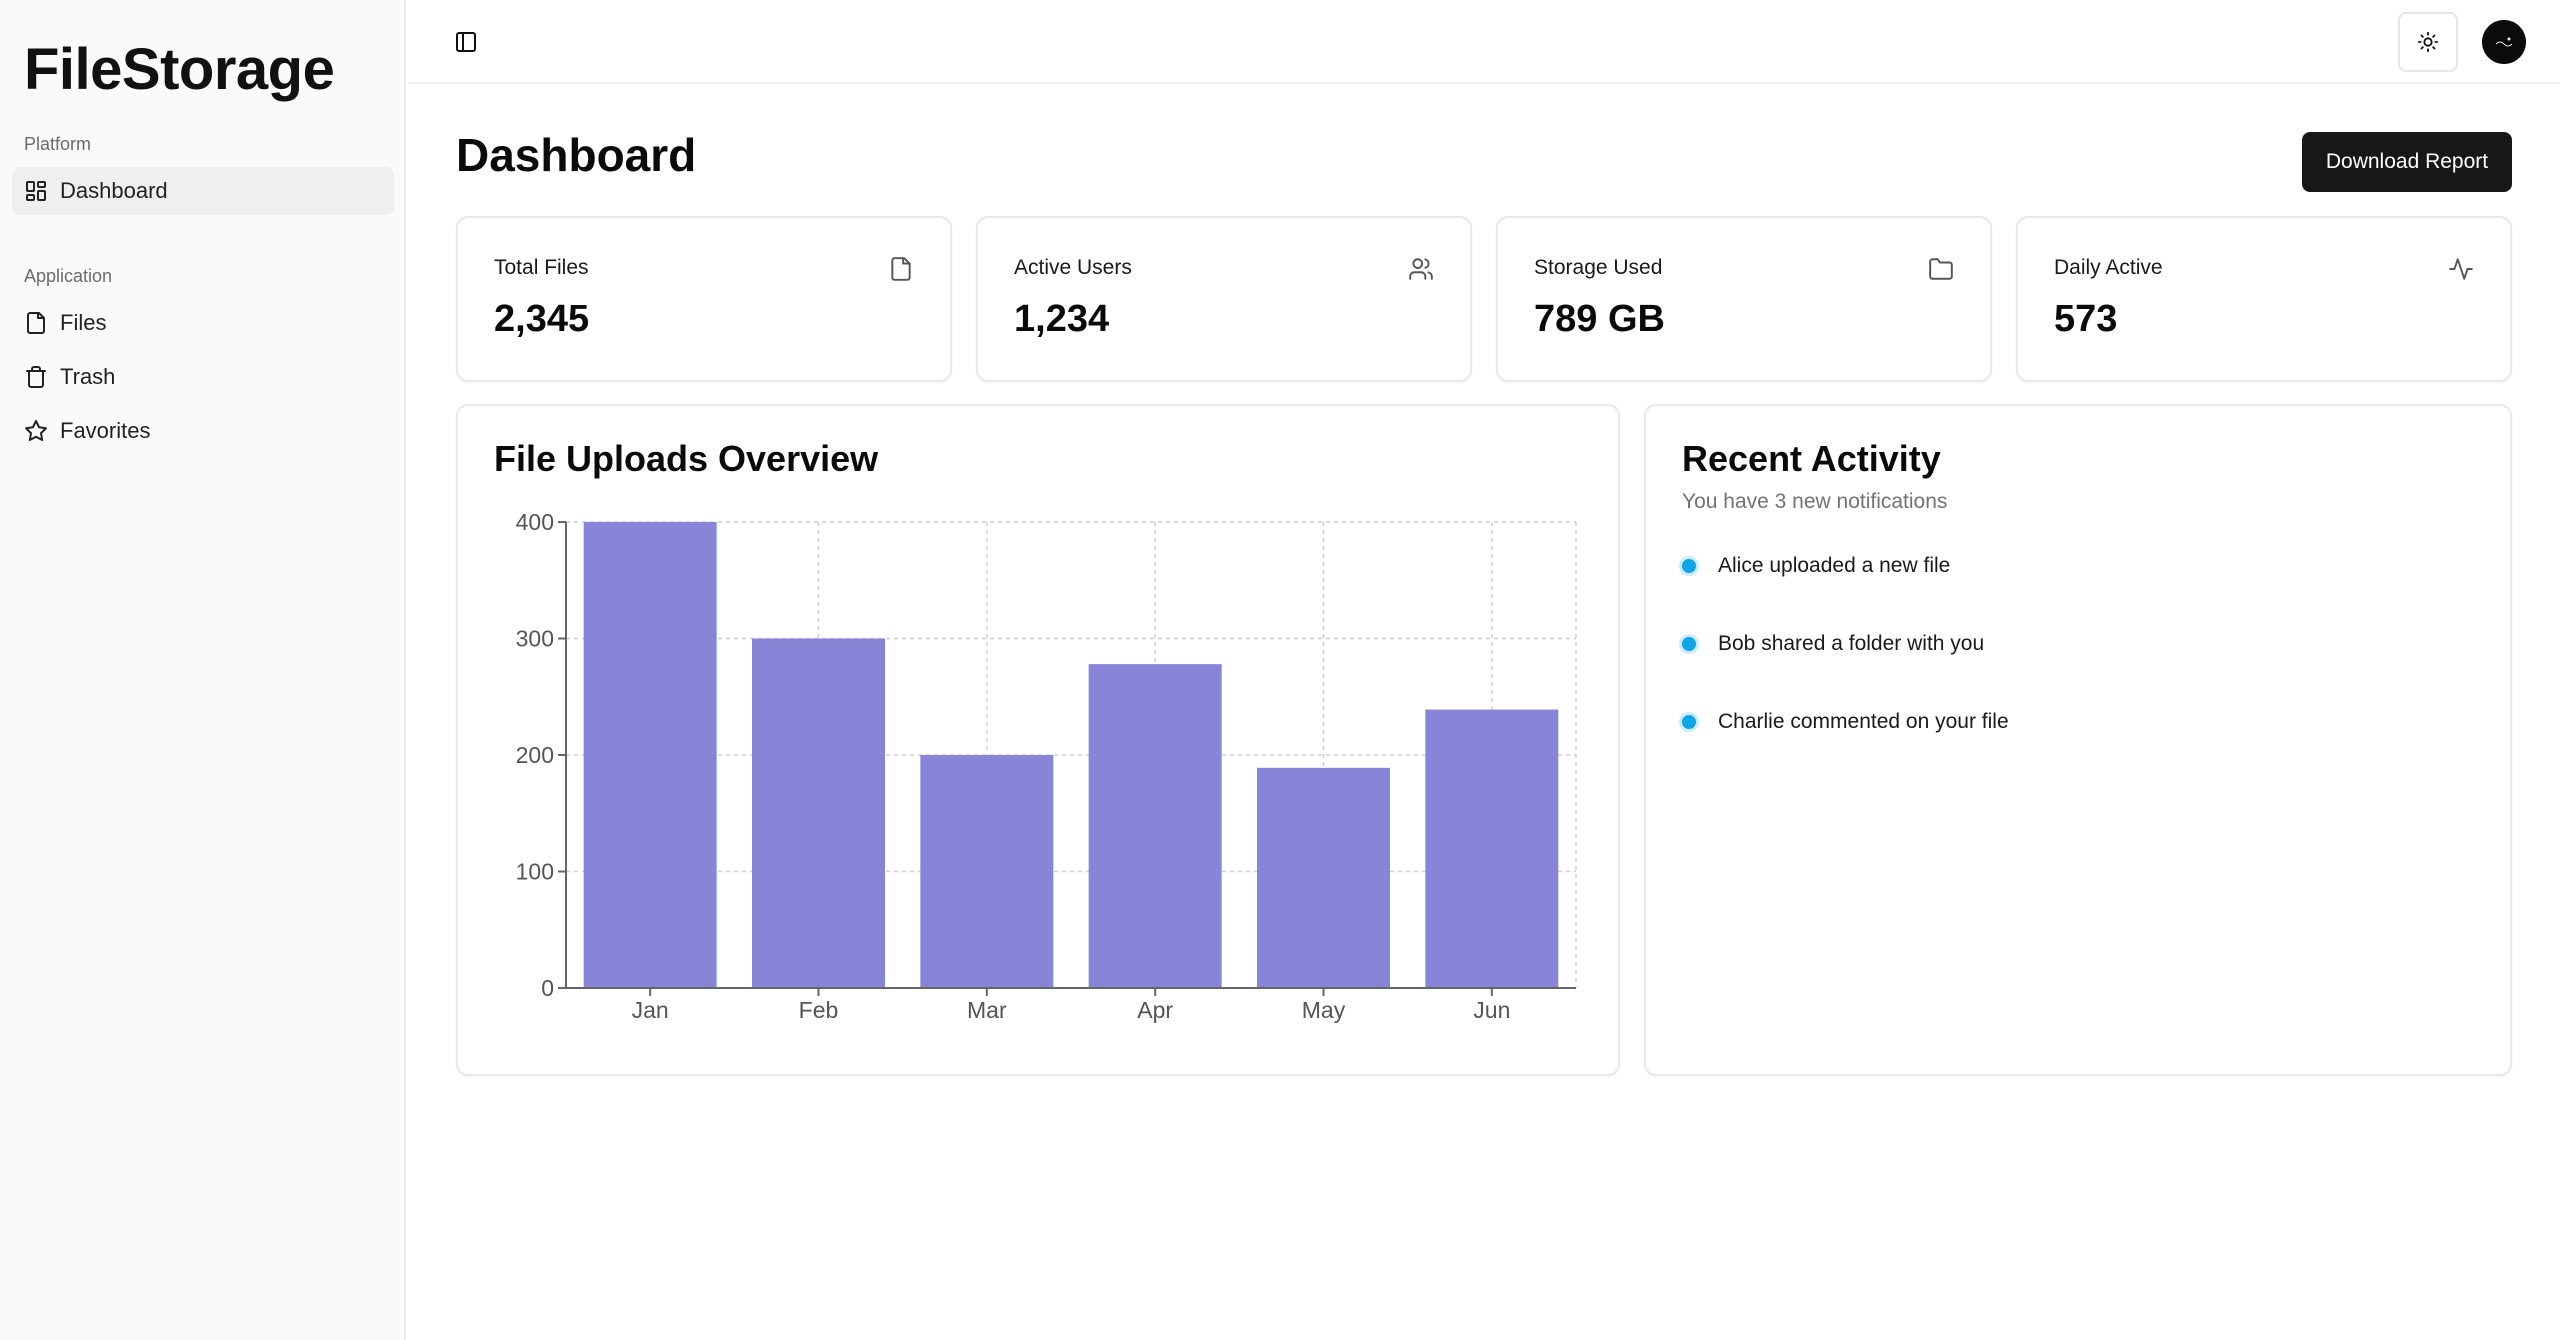 The height and width of the screenshot is (1340, 2560). Describe the element at coordinates (576, 155) in the screenshot. I see `page-title: Dashboard` at that location.